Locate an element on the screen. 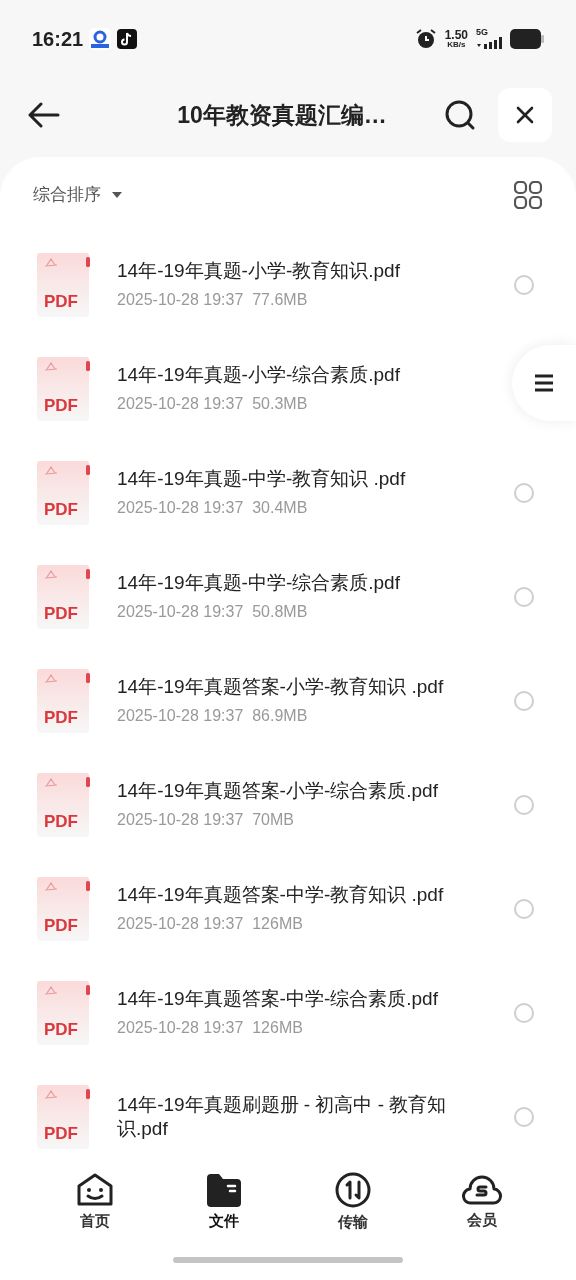  file-name: 14年-19年真题-中学-教育知识 .pdf is located at coordinates (262, 479).